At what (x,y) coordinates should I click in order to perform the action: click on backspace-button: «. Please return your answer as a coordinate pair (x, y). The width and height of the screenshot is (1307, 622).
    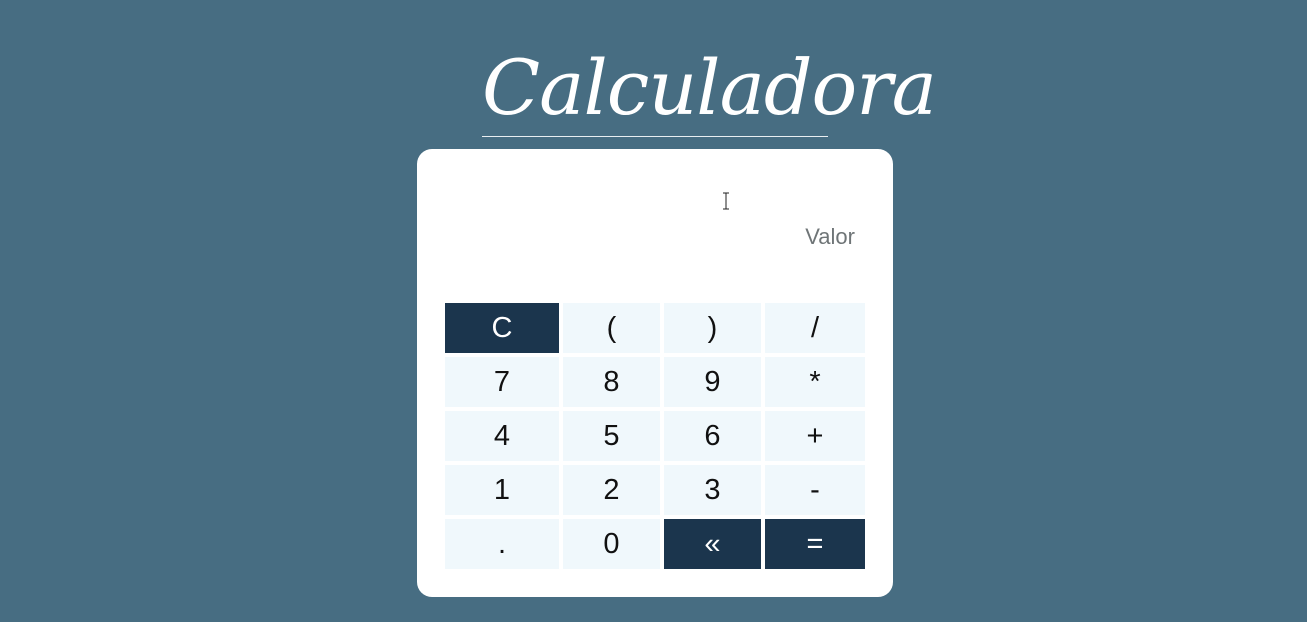
    Looking at the image, I should click on (712, 544).